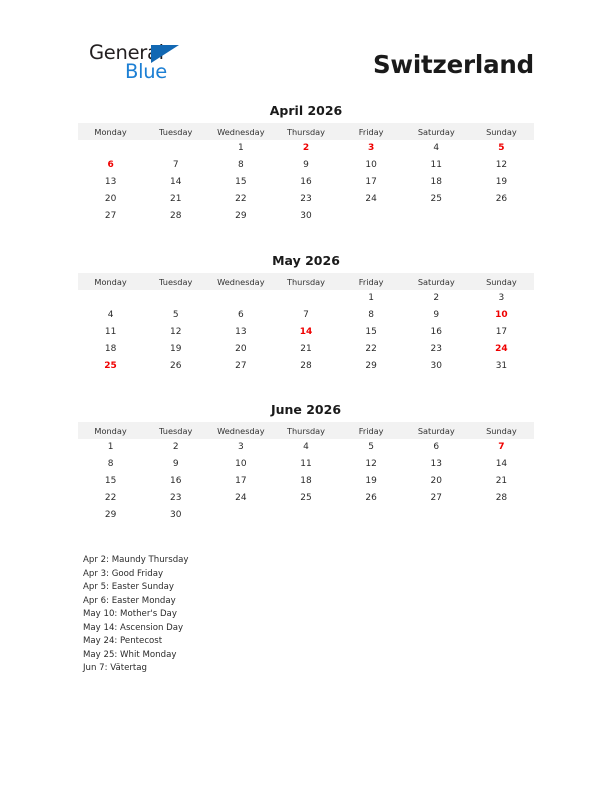  I want to click on calendar-day: 31, so click(501, 365).